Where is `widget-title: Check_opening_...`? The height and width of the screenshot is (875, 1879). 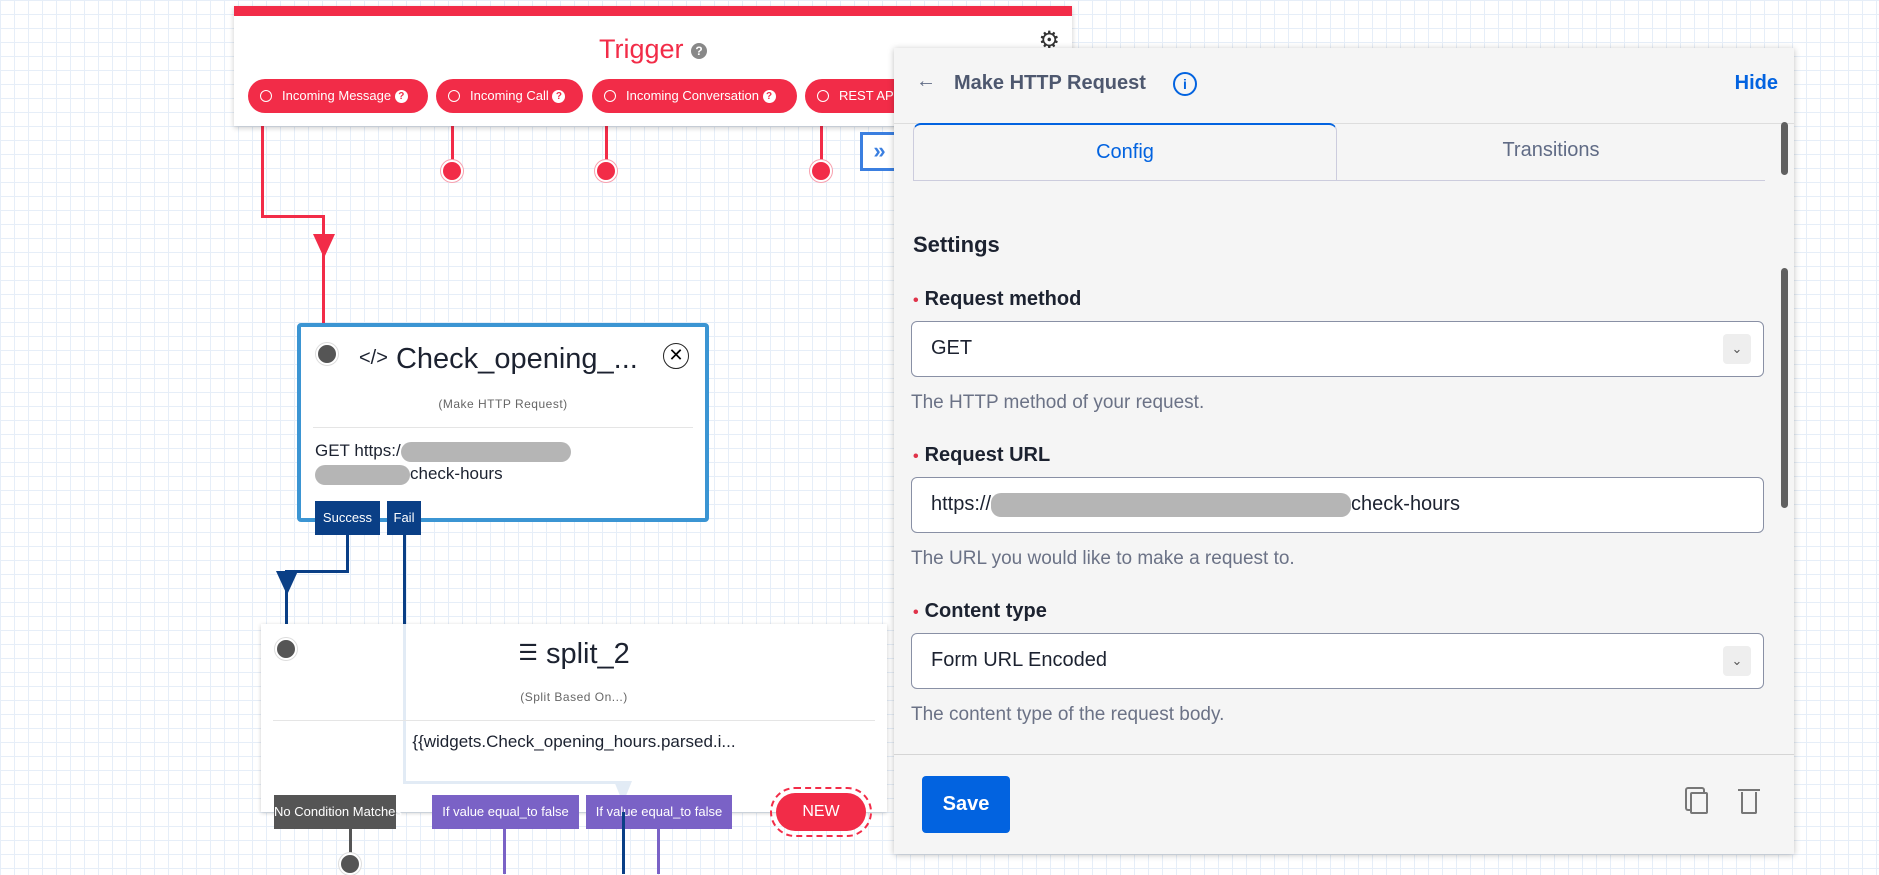 widget-title: Check_opening_... is located at coordinates (516, 359).